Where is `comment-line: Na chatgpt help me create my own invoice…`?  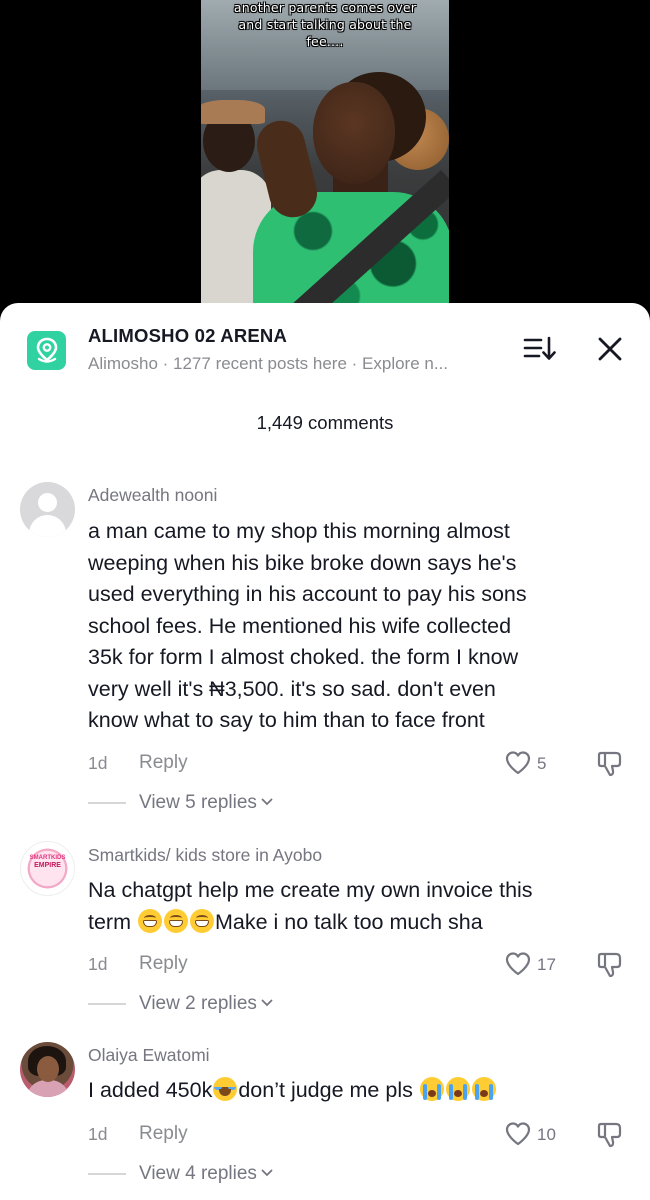
comment-line: Na chatgpt help me create my own invoice… is located at coordinates (310, 890).